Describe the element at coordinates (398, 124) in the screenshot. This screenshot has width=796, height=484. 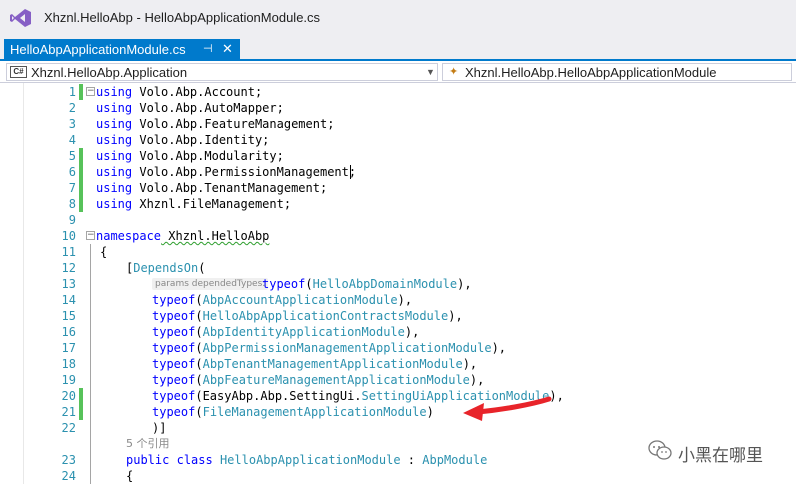
I see `code-line-3: 3 using Volo.Abp.FeatureManagement;` at that location.